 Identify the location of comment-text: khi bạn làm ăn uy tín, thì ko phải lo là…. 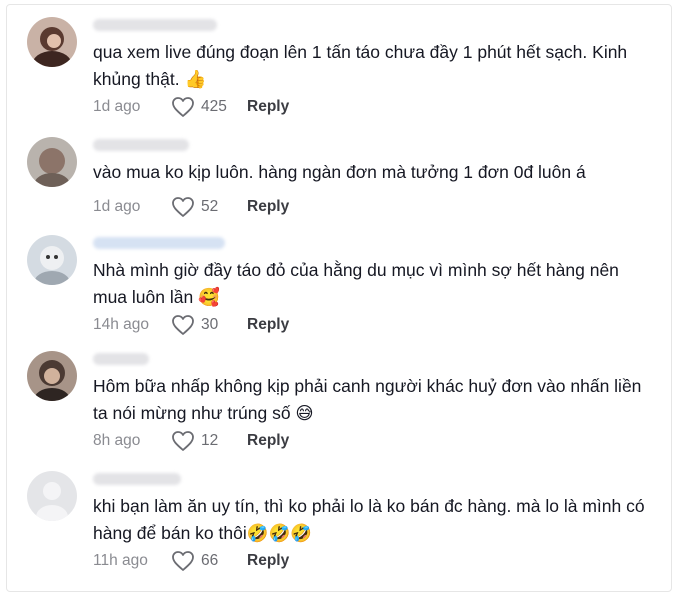
(369, 519).